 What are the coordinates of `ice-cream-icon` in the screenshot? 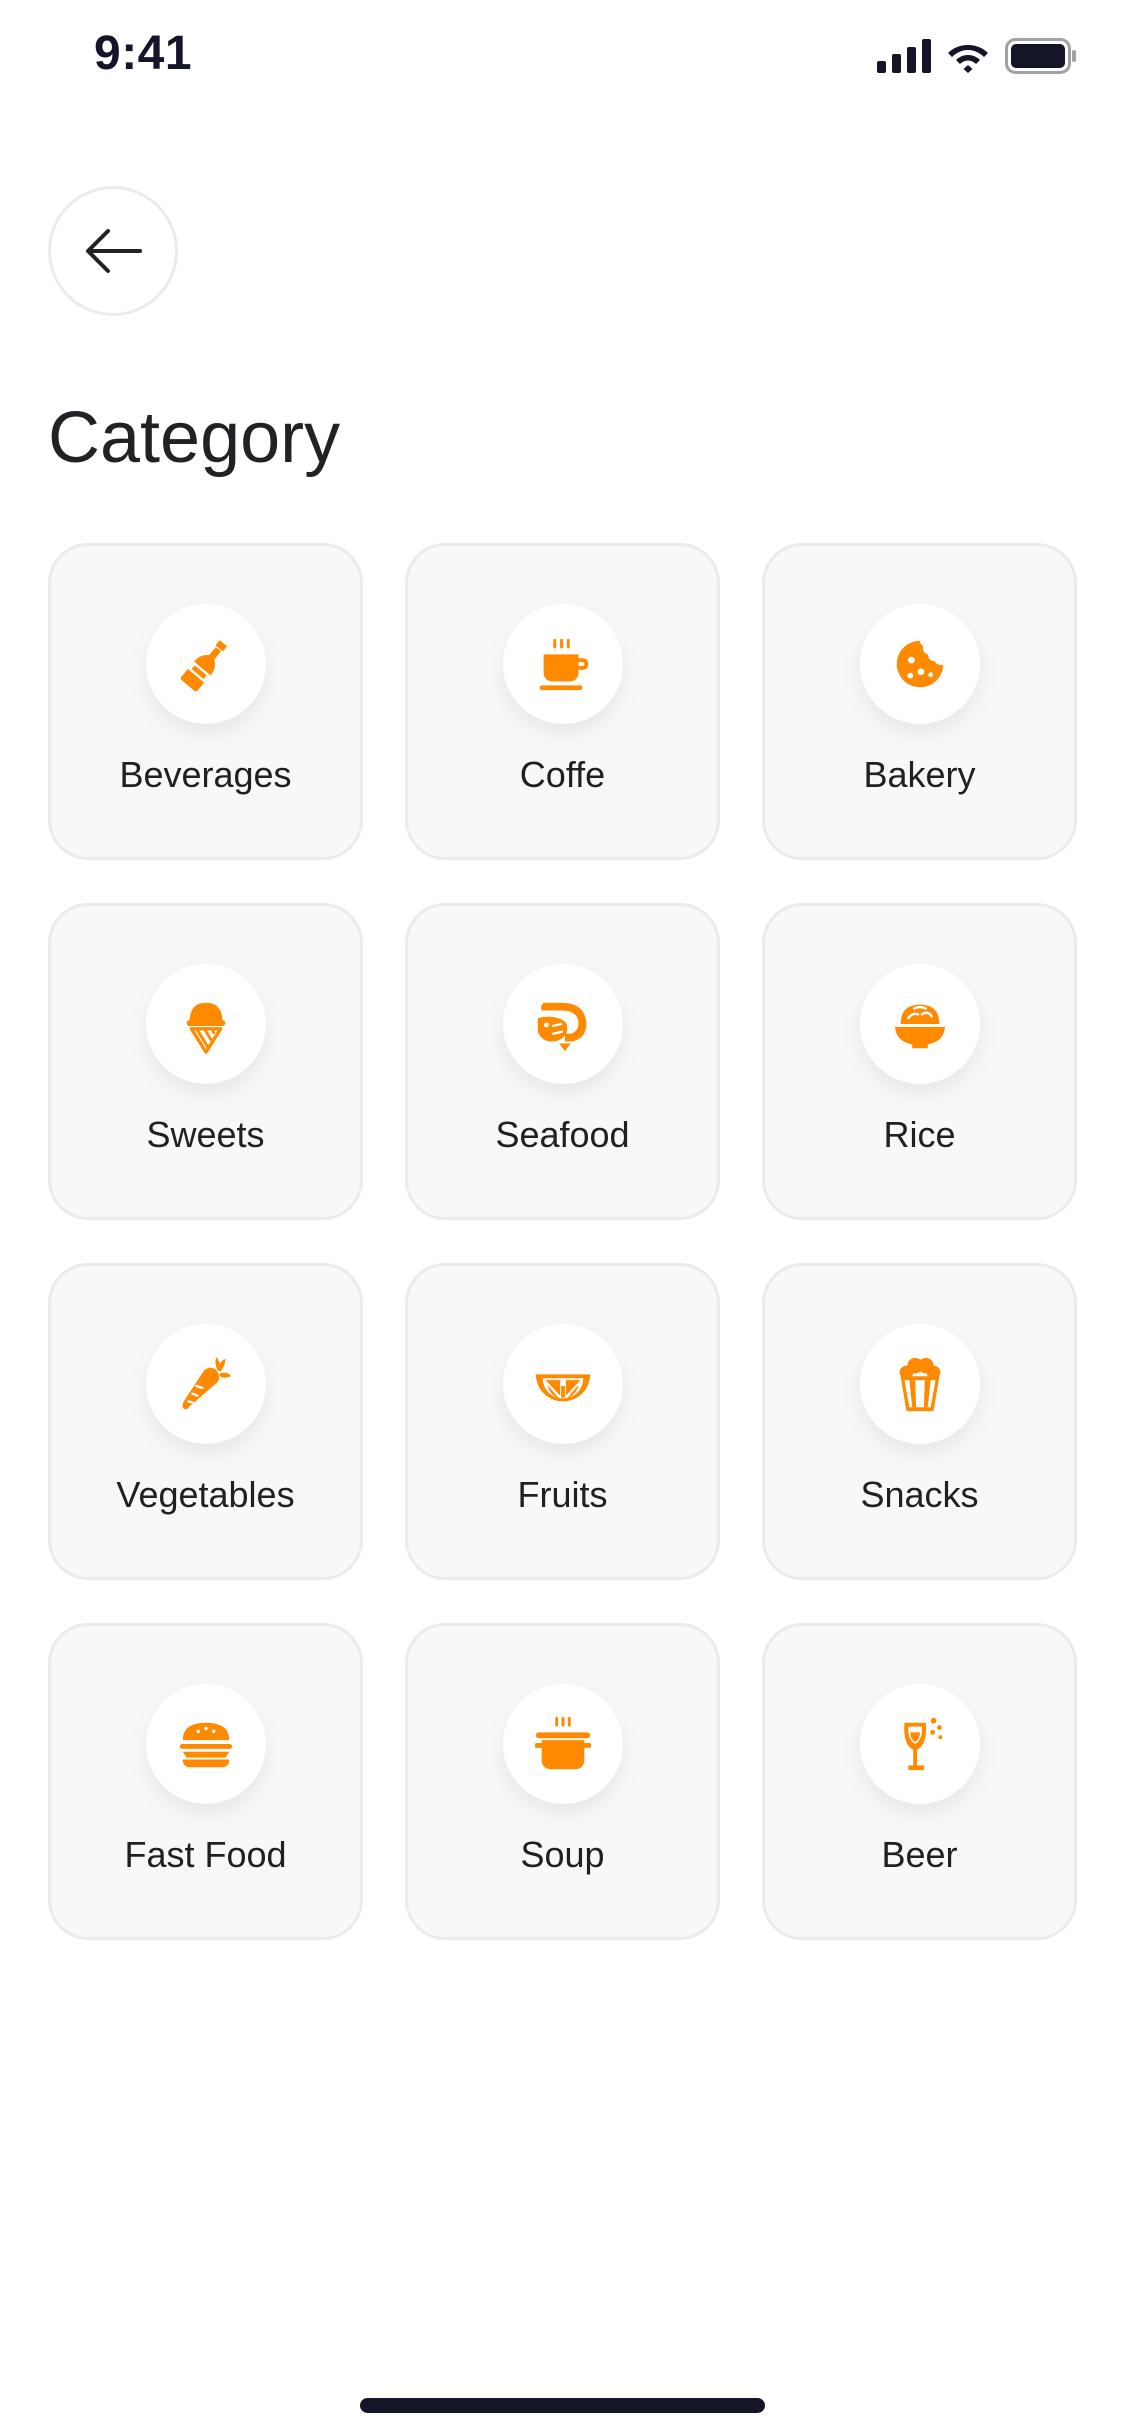 It's located at (205, 1028).